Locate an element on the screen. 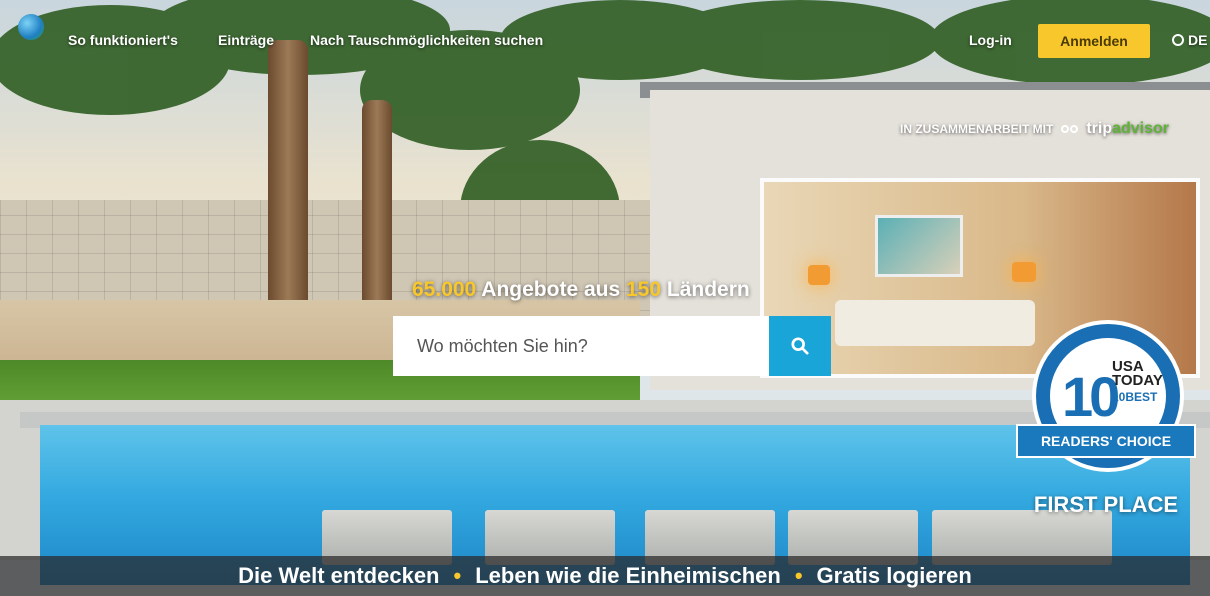 This screenshot has width=1210, height=596. tripadvisor-logo: tripadvisor is located at coordinates (1128, 128).